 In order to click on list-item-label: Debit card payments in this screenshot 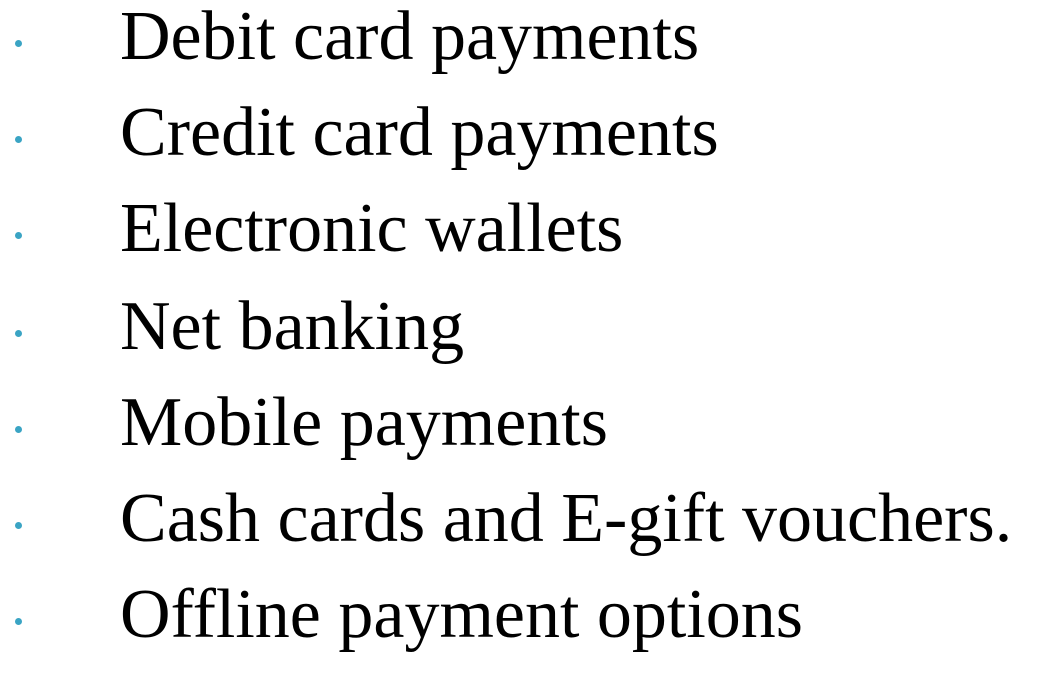, I will do `click(410, 37)`.